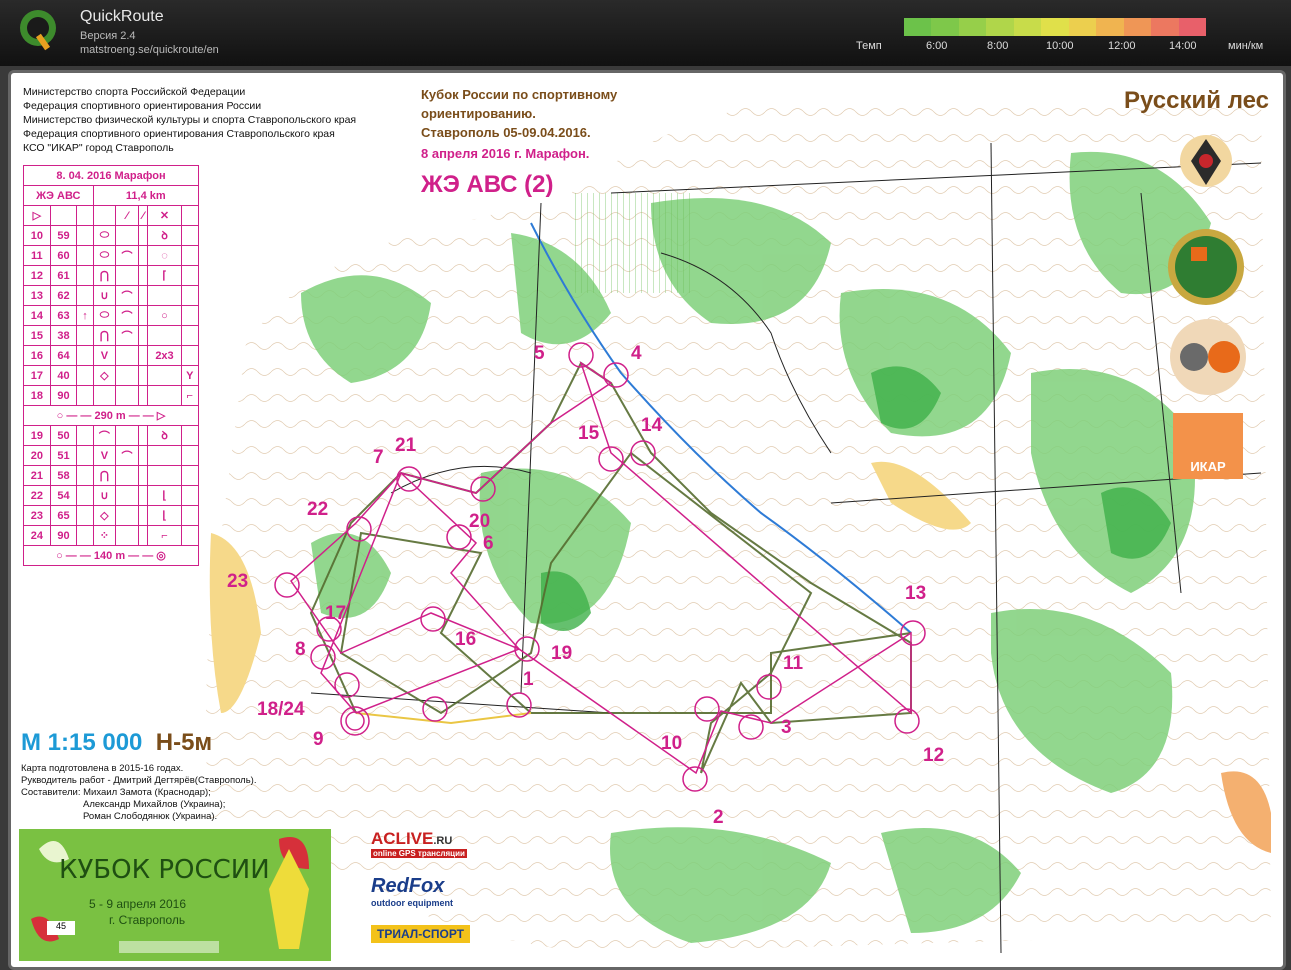 Image resolution: width=1291 pixels, height=970 pixels. Describe the element at coordinates (111, 315) in the screenshot. I see `cd-row: 14 63 ↑ ⬭ ⌒ ○` at that location.